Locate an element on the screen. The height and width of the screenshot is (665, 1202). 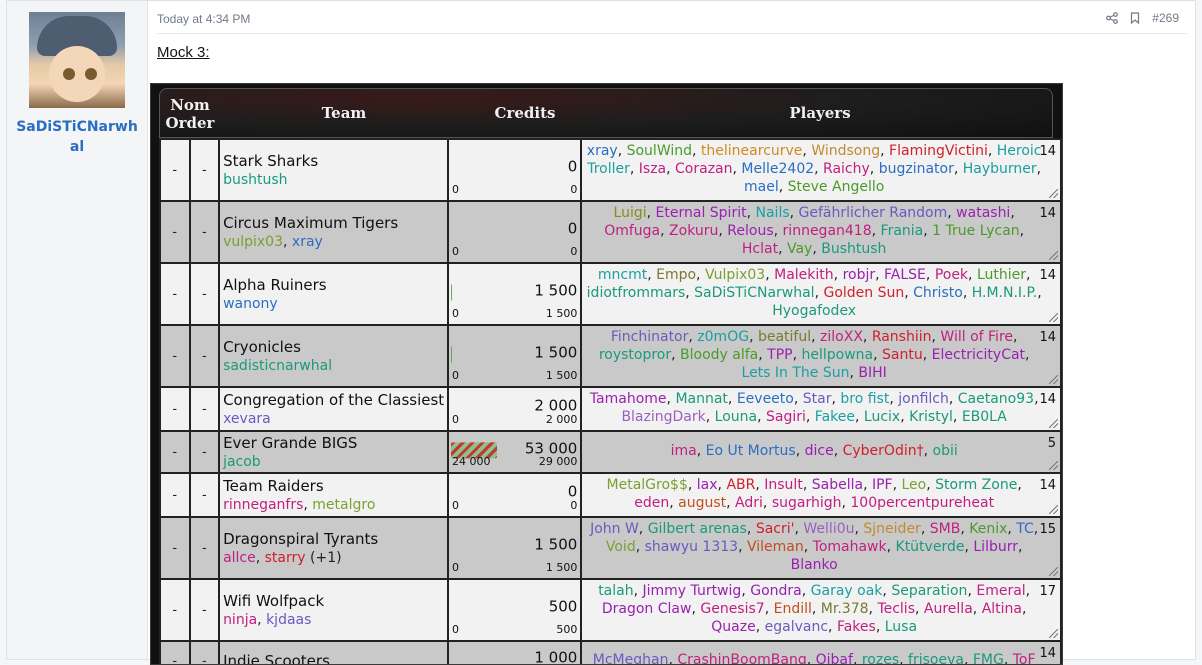
player-link: H.M.N.I.P. is located at coordinates (1004, 293).